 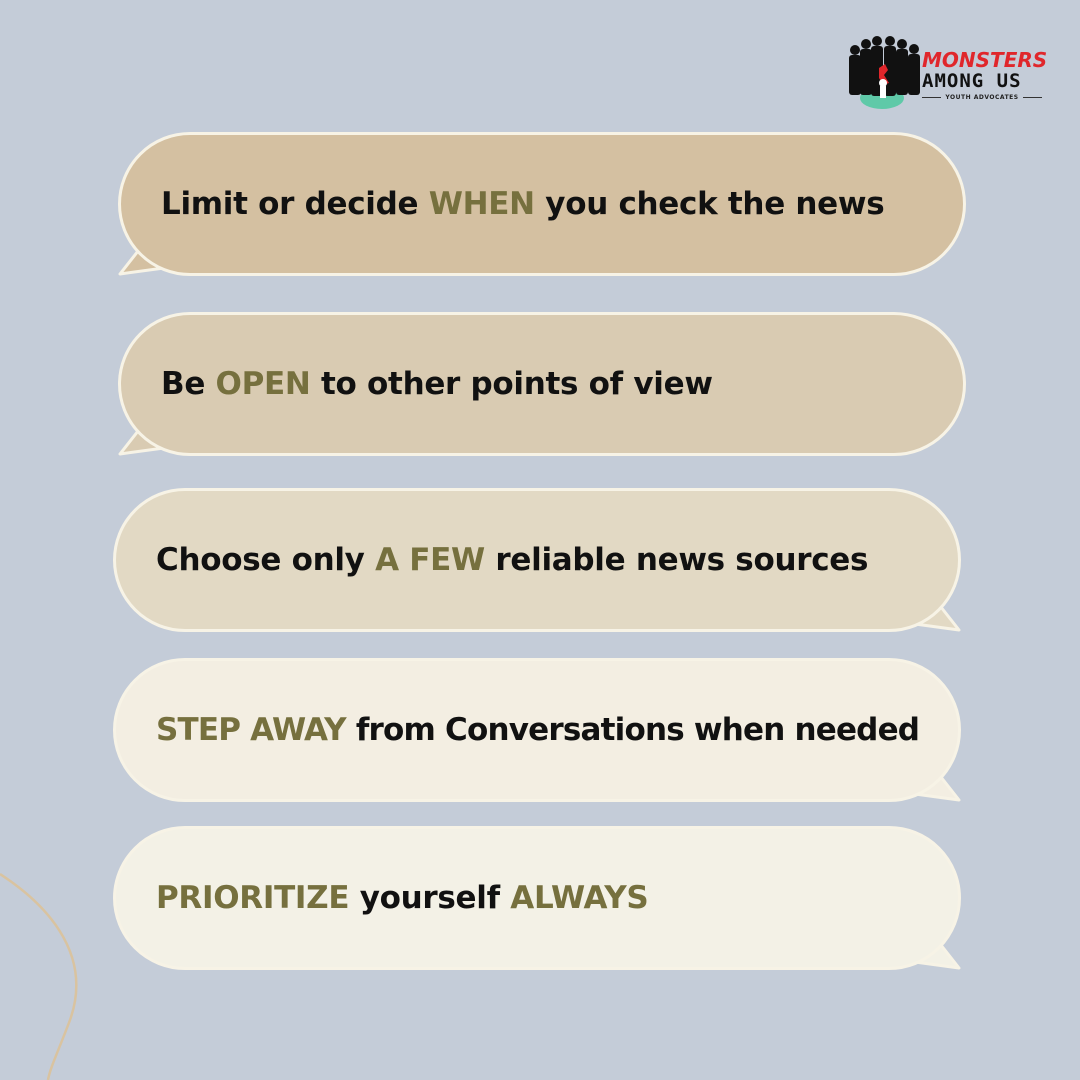 I want to click on tip-card: Choose only A FEW reliable news sources, so click(x=537, y=560).